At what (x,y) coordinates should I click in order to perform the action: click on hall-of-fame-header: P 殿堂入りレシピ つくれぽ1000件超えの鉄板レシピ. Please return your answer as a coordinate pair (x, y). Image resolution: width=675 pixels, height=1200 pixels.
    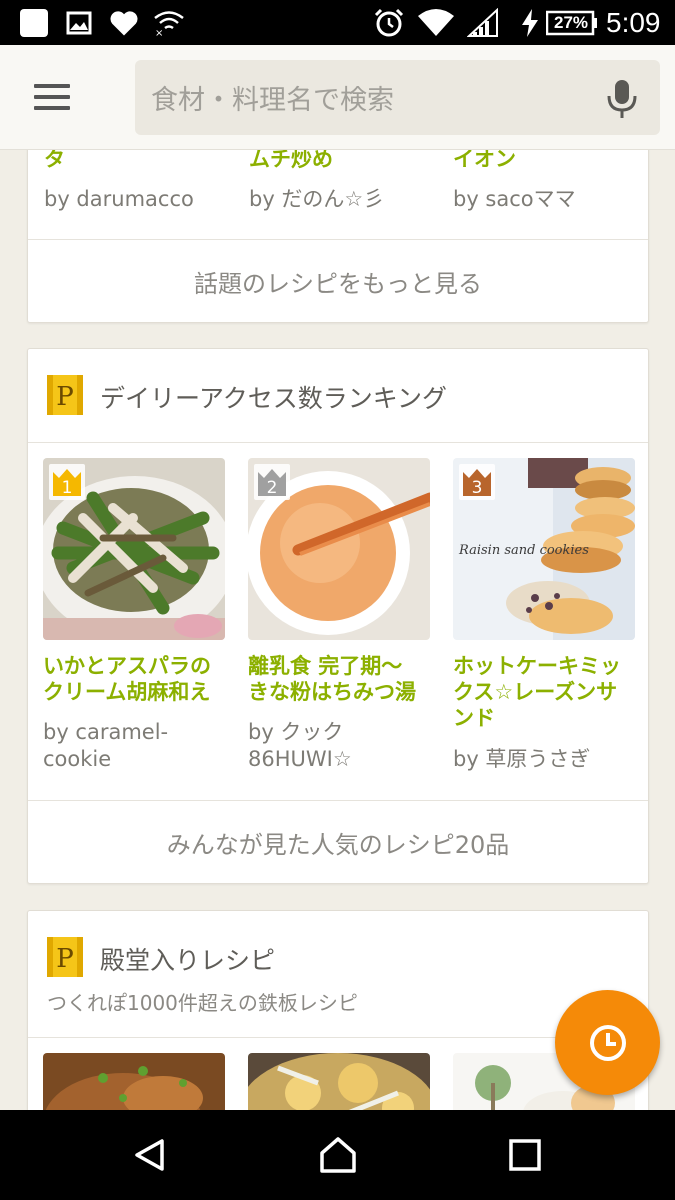
    Looking at the image, I should click on (338, 974).